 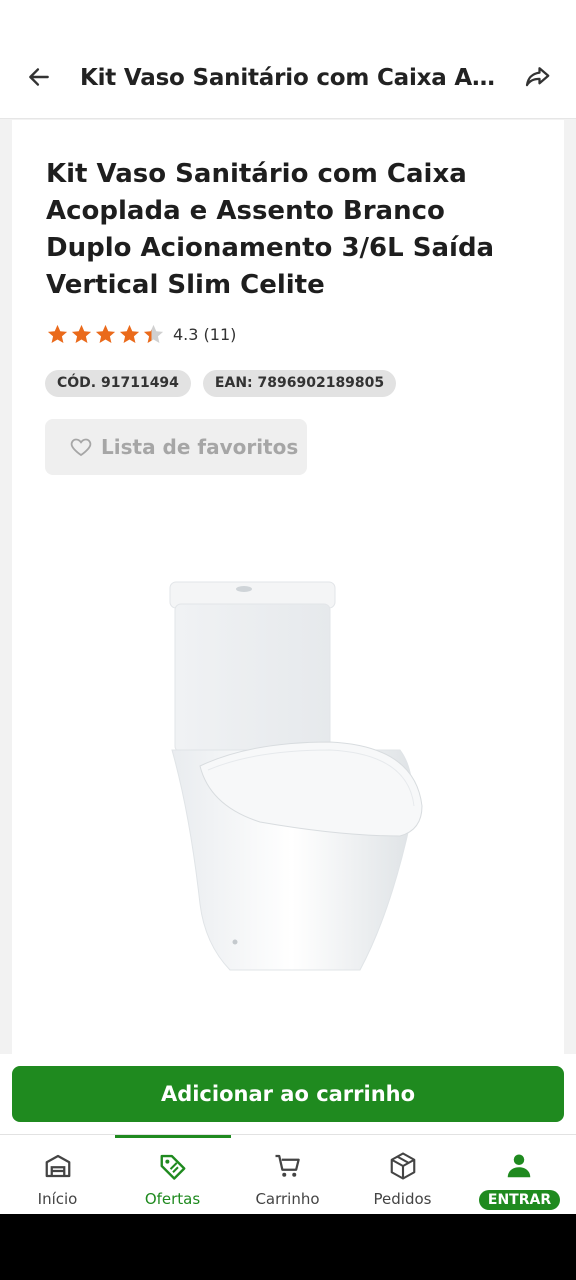 I want to click on nav-label: Ofertas, so click(x=172, y=1199).